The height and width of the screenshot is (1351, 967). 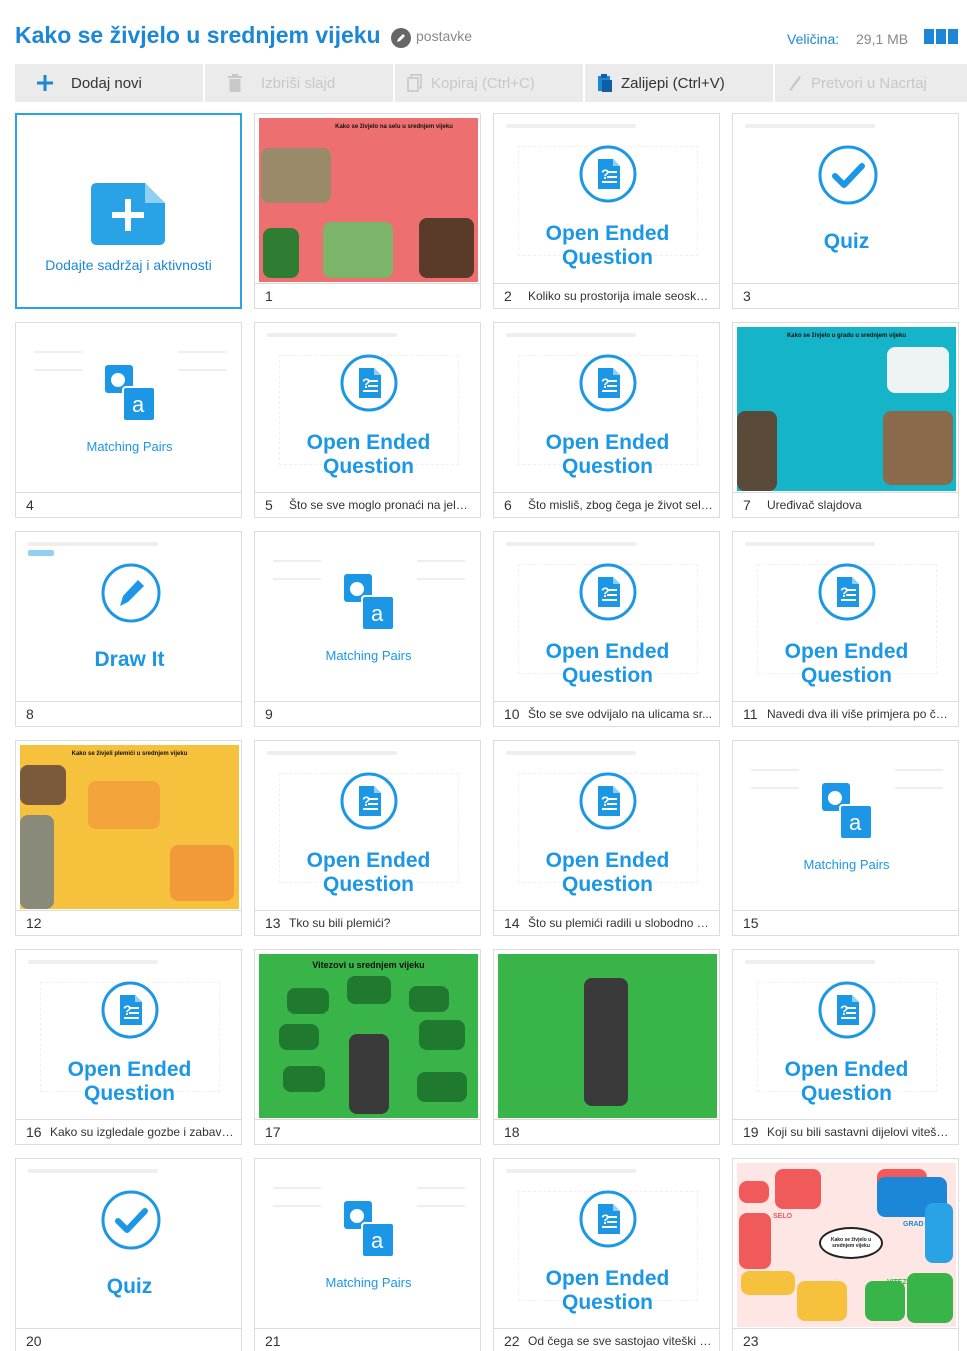 I want to click on slide-footer: 1, so click(x=367, y=295).